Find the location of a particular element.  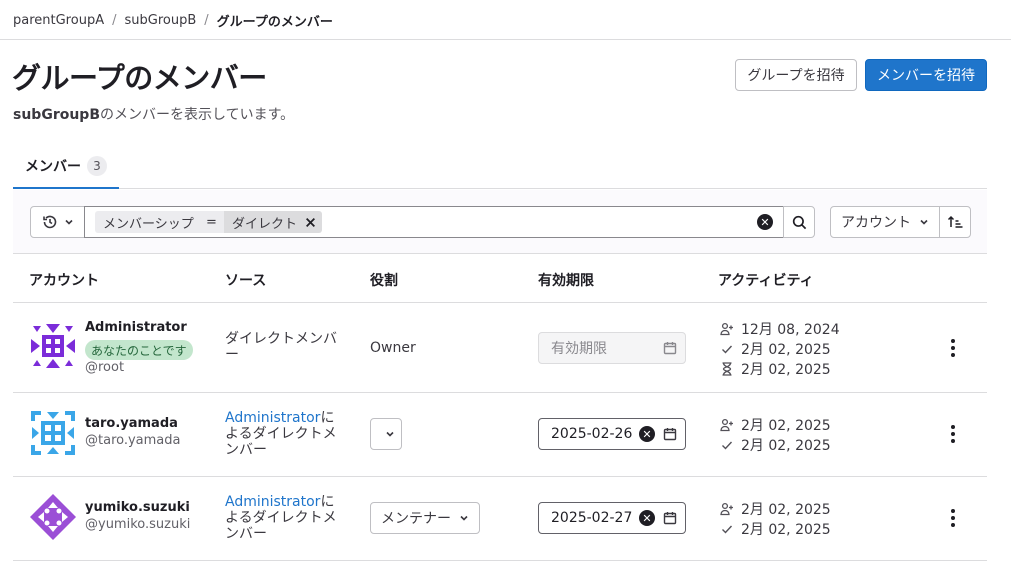

activity-user-created: 12月 08, 2024 is located at coordinates (780, 329).